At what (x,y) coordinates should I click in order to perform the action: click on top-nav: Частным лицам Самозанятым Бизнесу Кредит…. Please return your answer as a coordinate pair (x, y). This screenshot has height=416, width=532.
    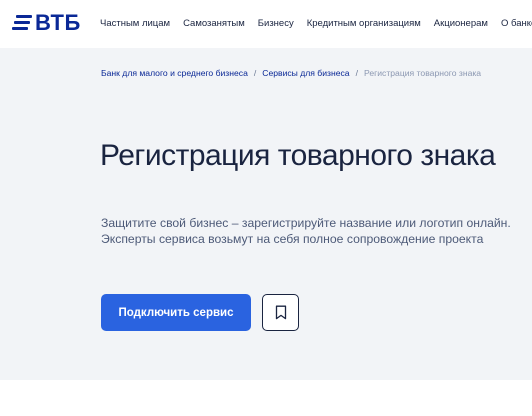
    Looking at the image, I should click on (316, 24).